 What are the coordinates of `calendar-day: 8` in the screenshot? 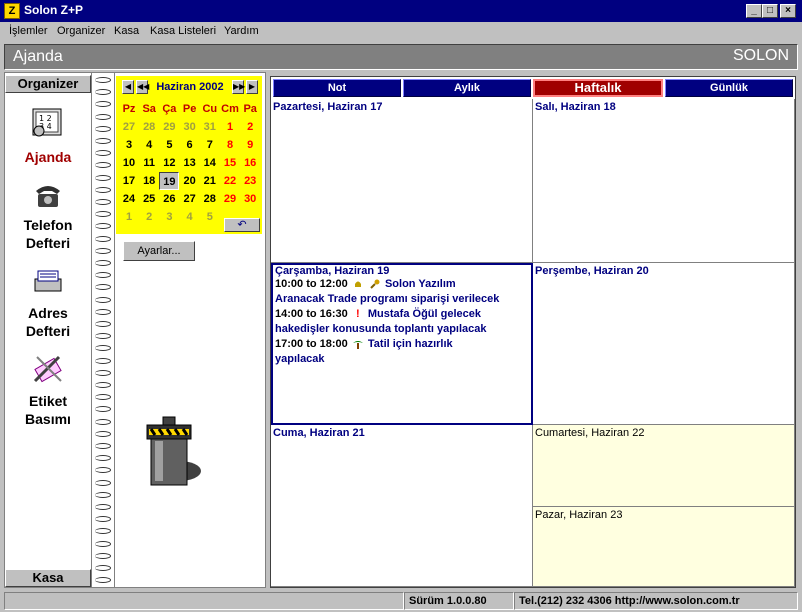 It's located at (230, 145).